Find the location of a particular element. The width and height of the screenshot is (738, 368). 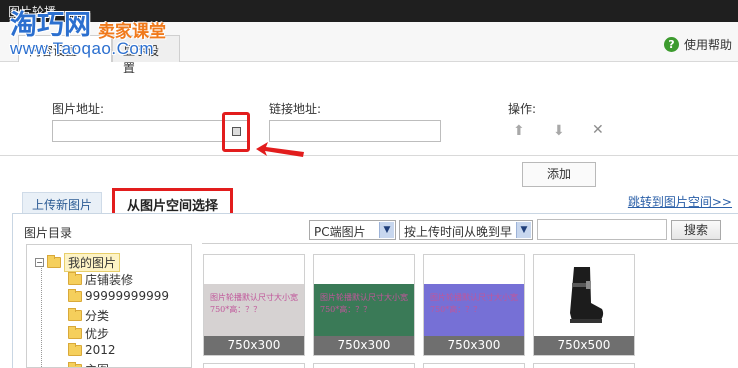

thumbnail-item: 750x500 is located at coordinates (584, 305).